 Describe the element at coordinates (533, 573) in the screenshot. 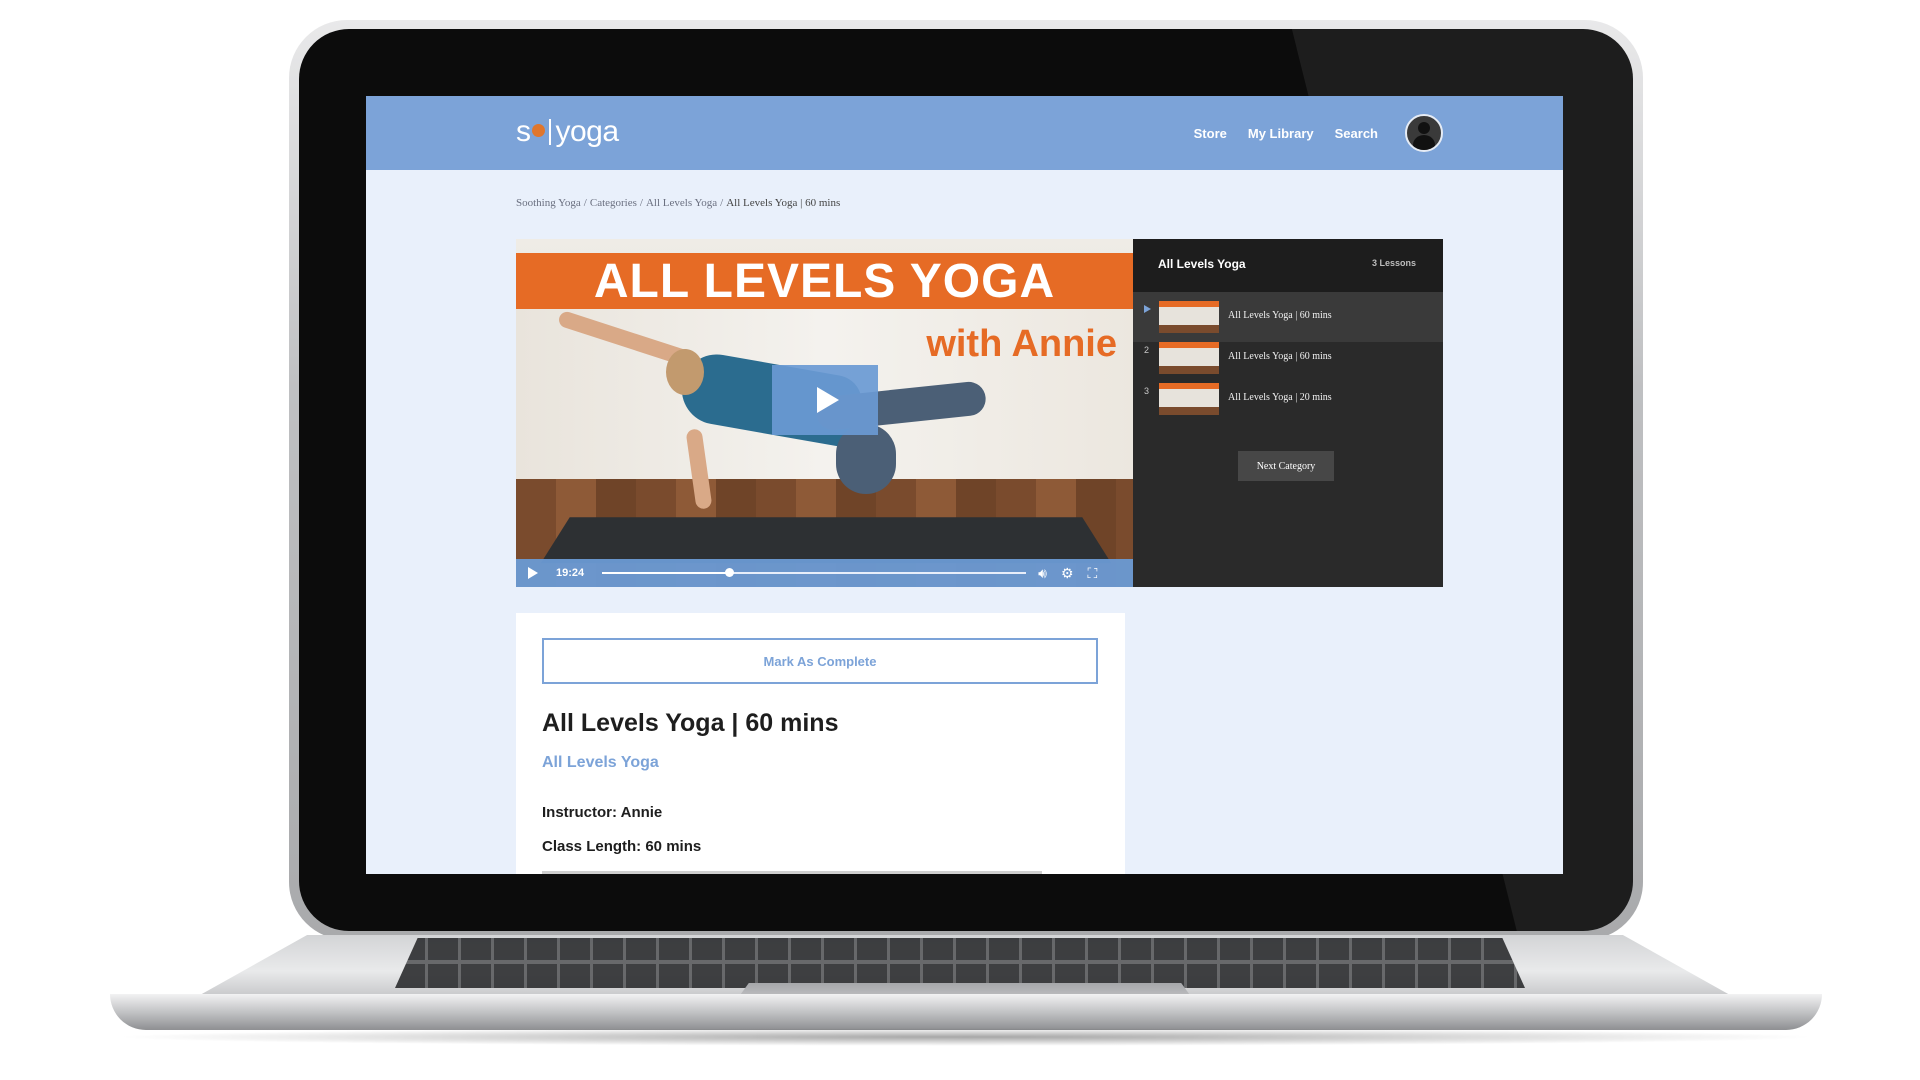

I see `play-icon-button` at that location.